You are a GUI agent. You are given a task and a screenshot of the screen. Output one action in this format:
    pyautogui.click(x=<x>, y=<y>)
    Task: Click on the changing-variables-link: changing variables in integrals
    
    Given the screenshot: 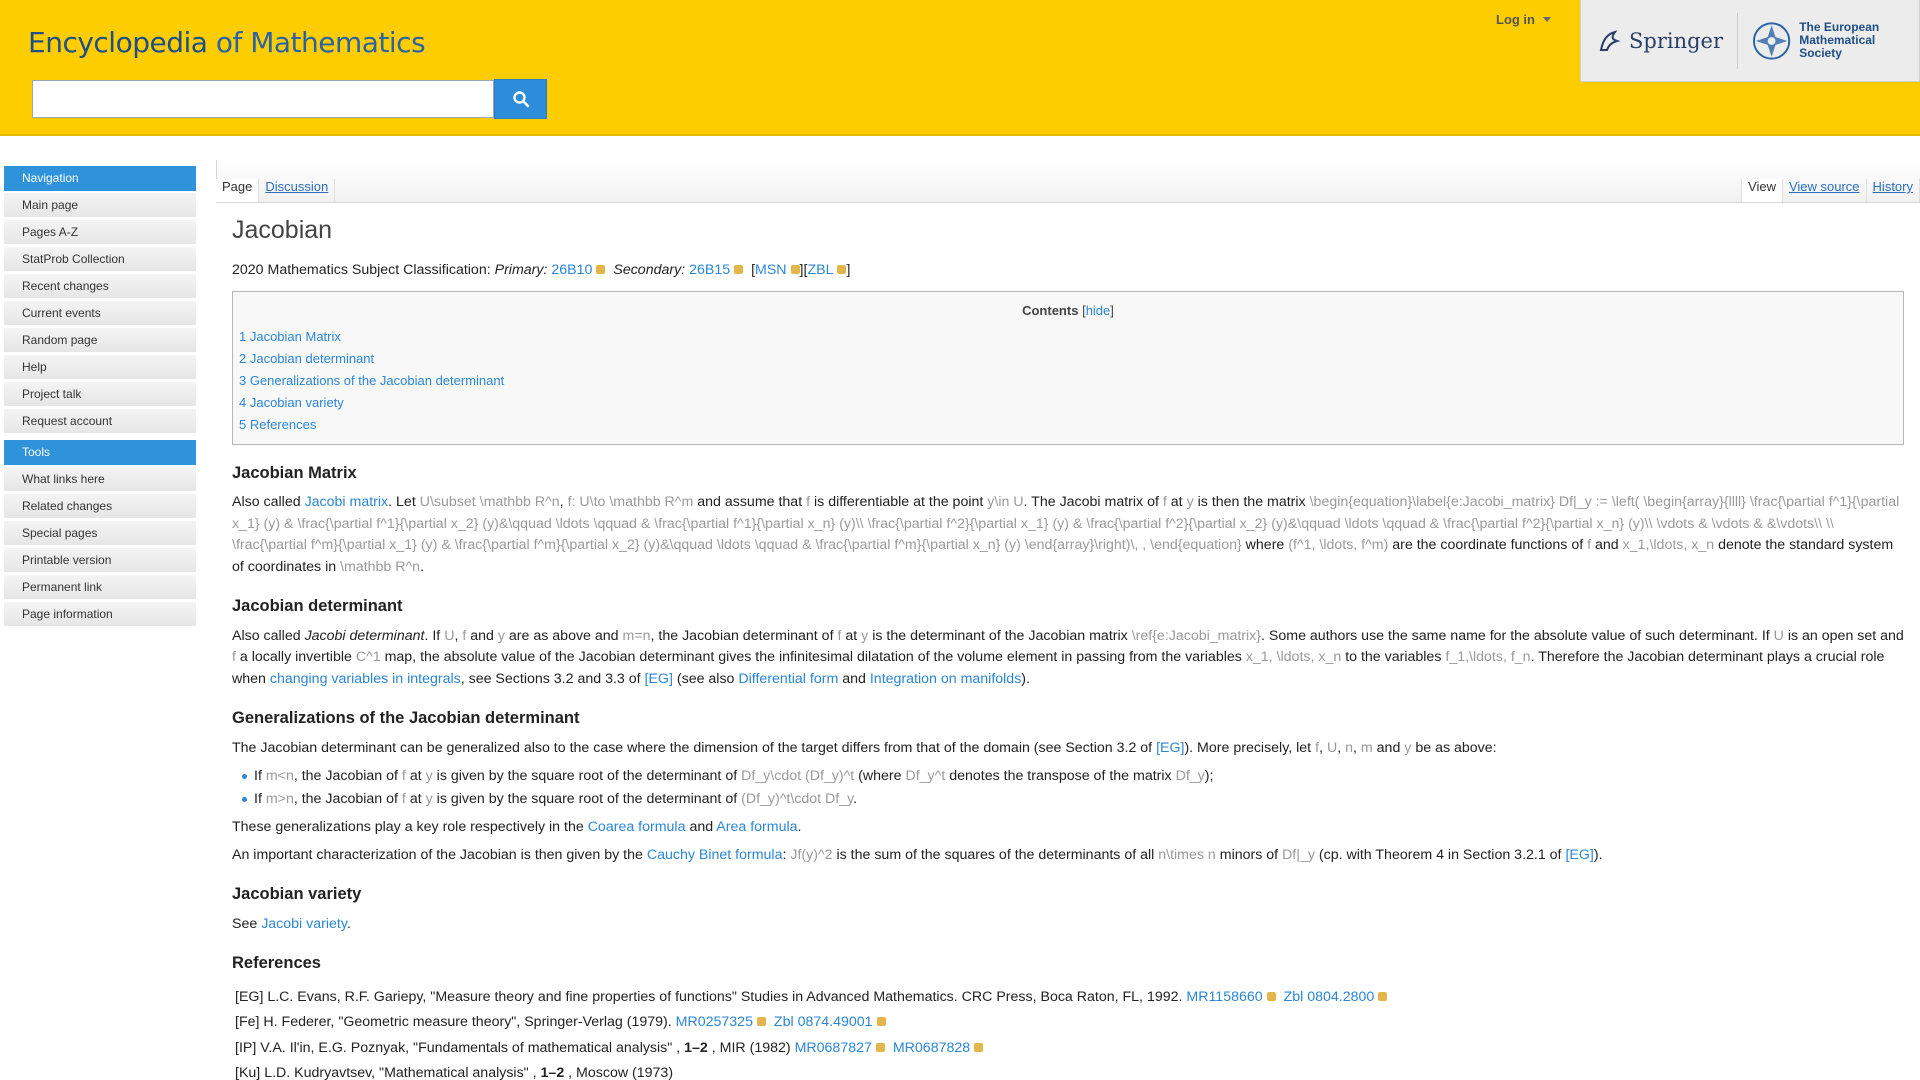 What is the action you would take?
    pyautogui.click(x=365, y=679)
    